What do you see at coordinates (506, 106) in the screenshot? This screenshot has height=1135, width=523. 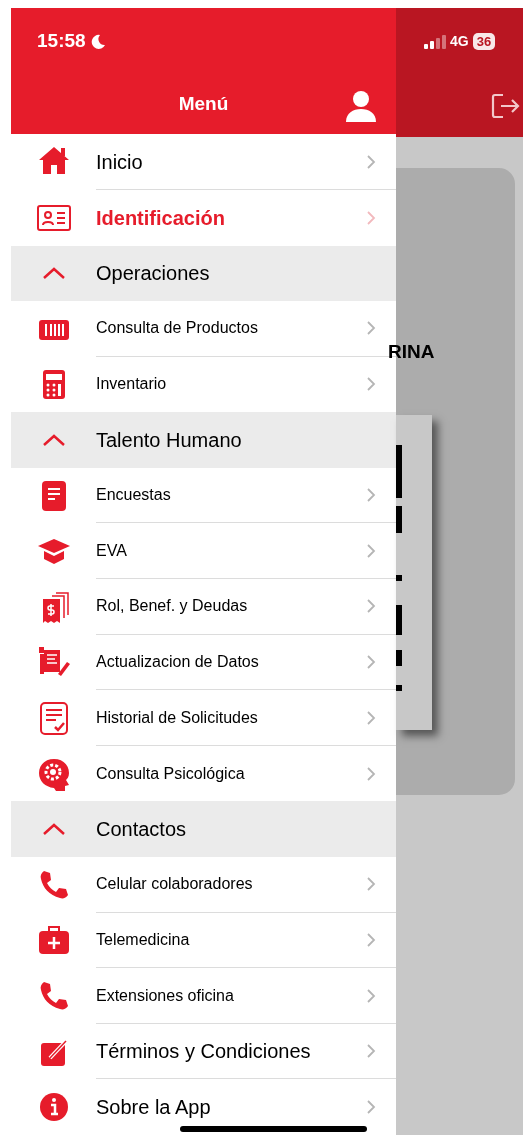 I see `logout-icon` at bounding box center [506, 106].